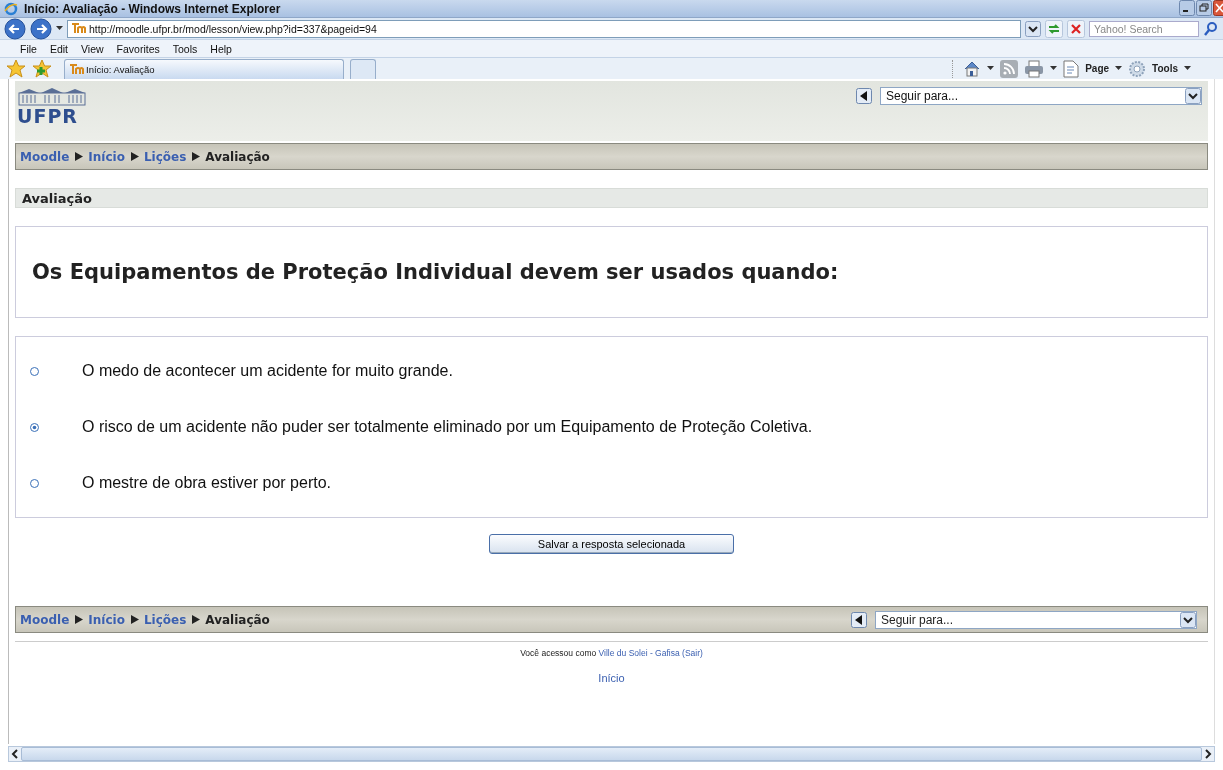 This screenshot has width=1223, height=770. Describe the element at coordinates (1187, 68) in the screenshot. I see `tools-caret-icon` at that location.